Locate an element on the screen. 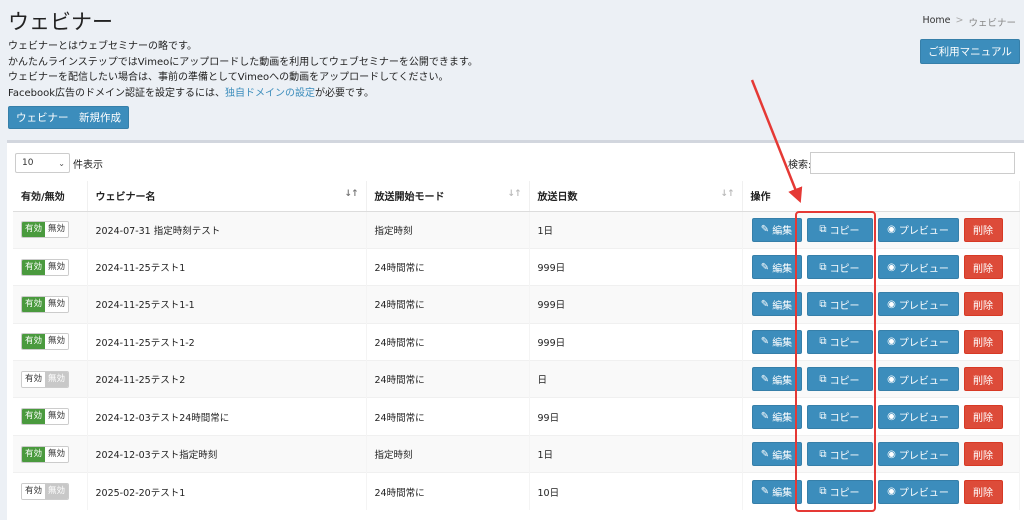 This screenshot has height=520, width=1024. column-header-days: 放送日数 ↓↑ is located at coordinates (636, 196).